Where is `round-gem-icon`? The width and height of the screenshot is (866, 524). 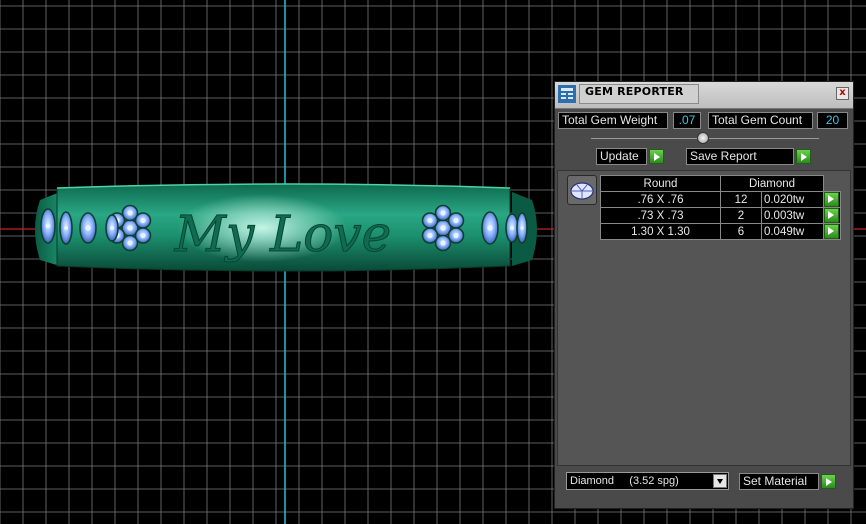 round-gem-icon is located at coordinates (582, 191).